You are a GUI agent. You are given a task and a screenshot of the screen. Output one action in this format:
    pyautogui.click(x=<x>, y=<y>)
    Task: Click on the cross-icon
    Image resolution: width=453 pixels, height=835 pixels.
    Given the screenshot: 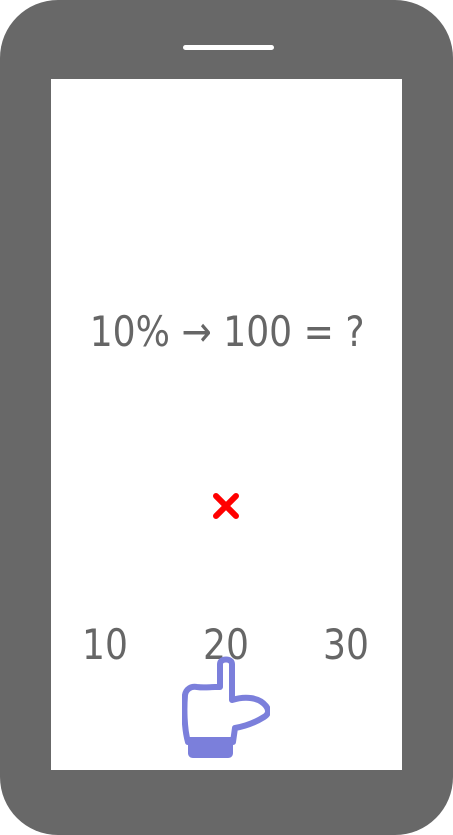 What is the action you would take?
    pyautogui.click(x=226, y=506)
    